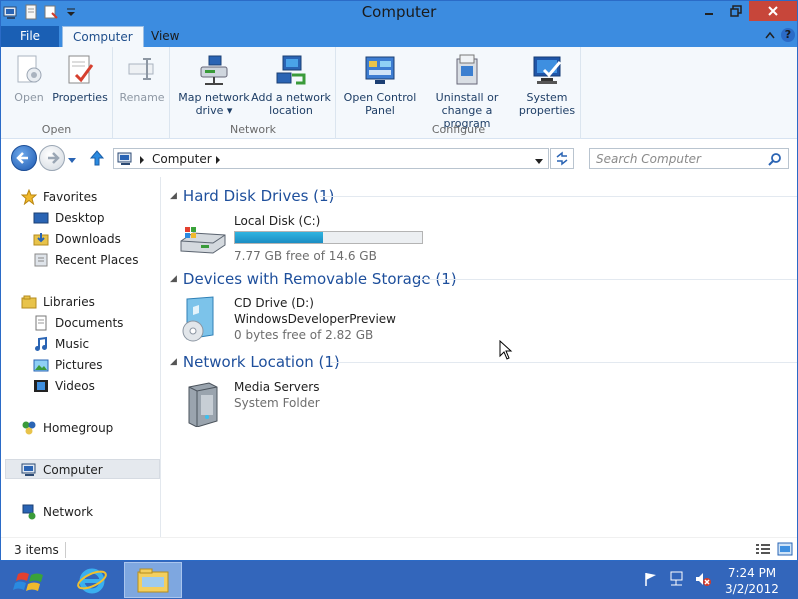  Describe the element at coordinates (103, 36) in the screenshot. I see `tab-computer: Computer` at that location.